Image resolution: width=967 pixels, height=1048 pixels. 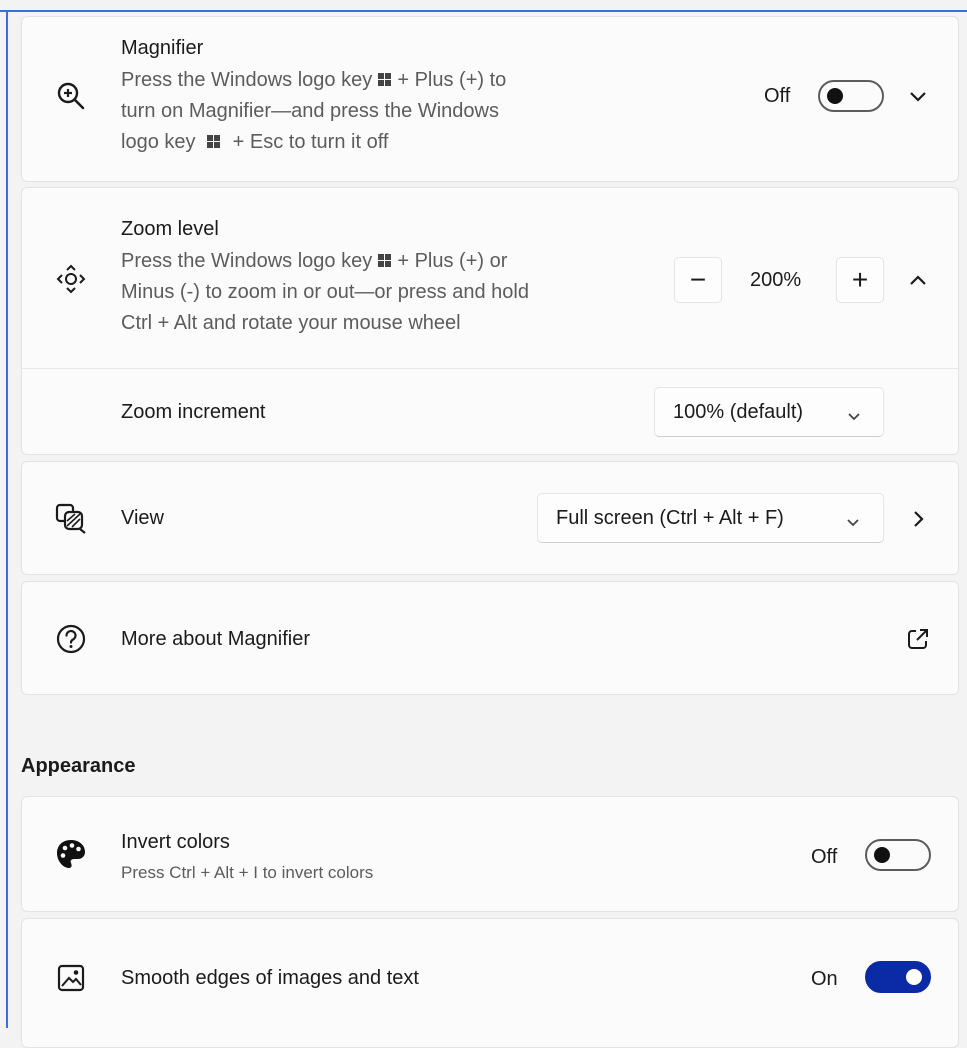 What do you see at coordinates (247, 872) in the screenshot?
I see `invert-colors-description: Press Ctrl + Alt + I to invert colors` at bounding box center [247, 872].